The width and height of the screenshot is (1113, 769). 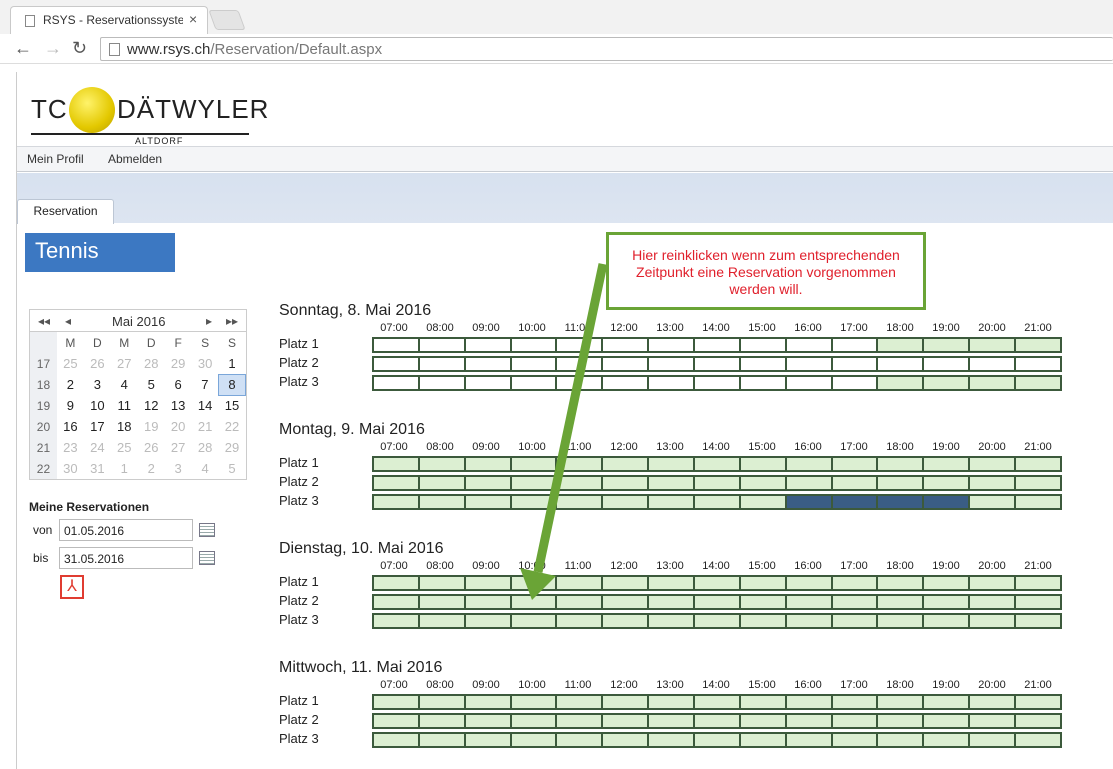 I want to click on calendar-day: 3, so click(x=97, y=384).